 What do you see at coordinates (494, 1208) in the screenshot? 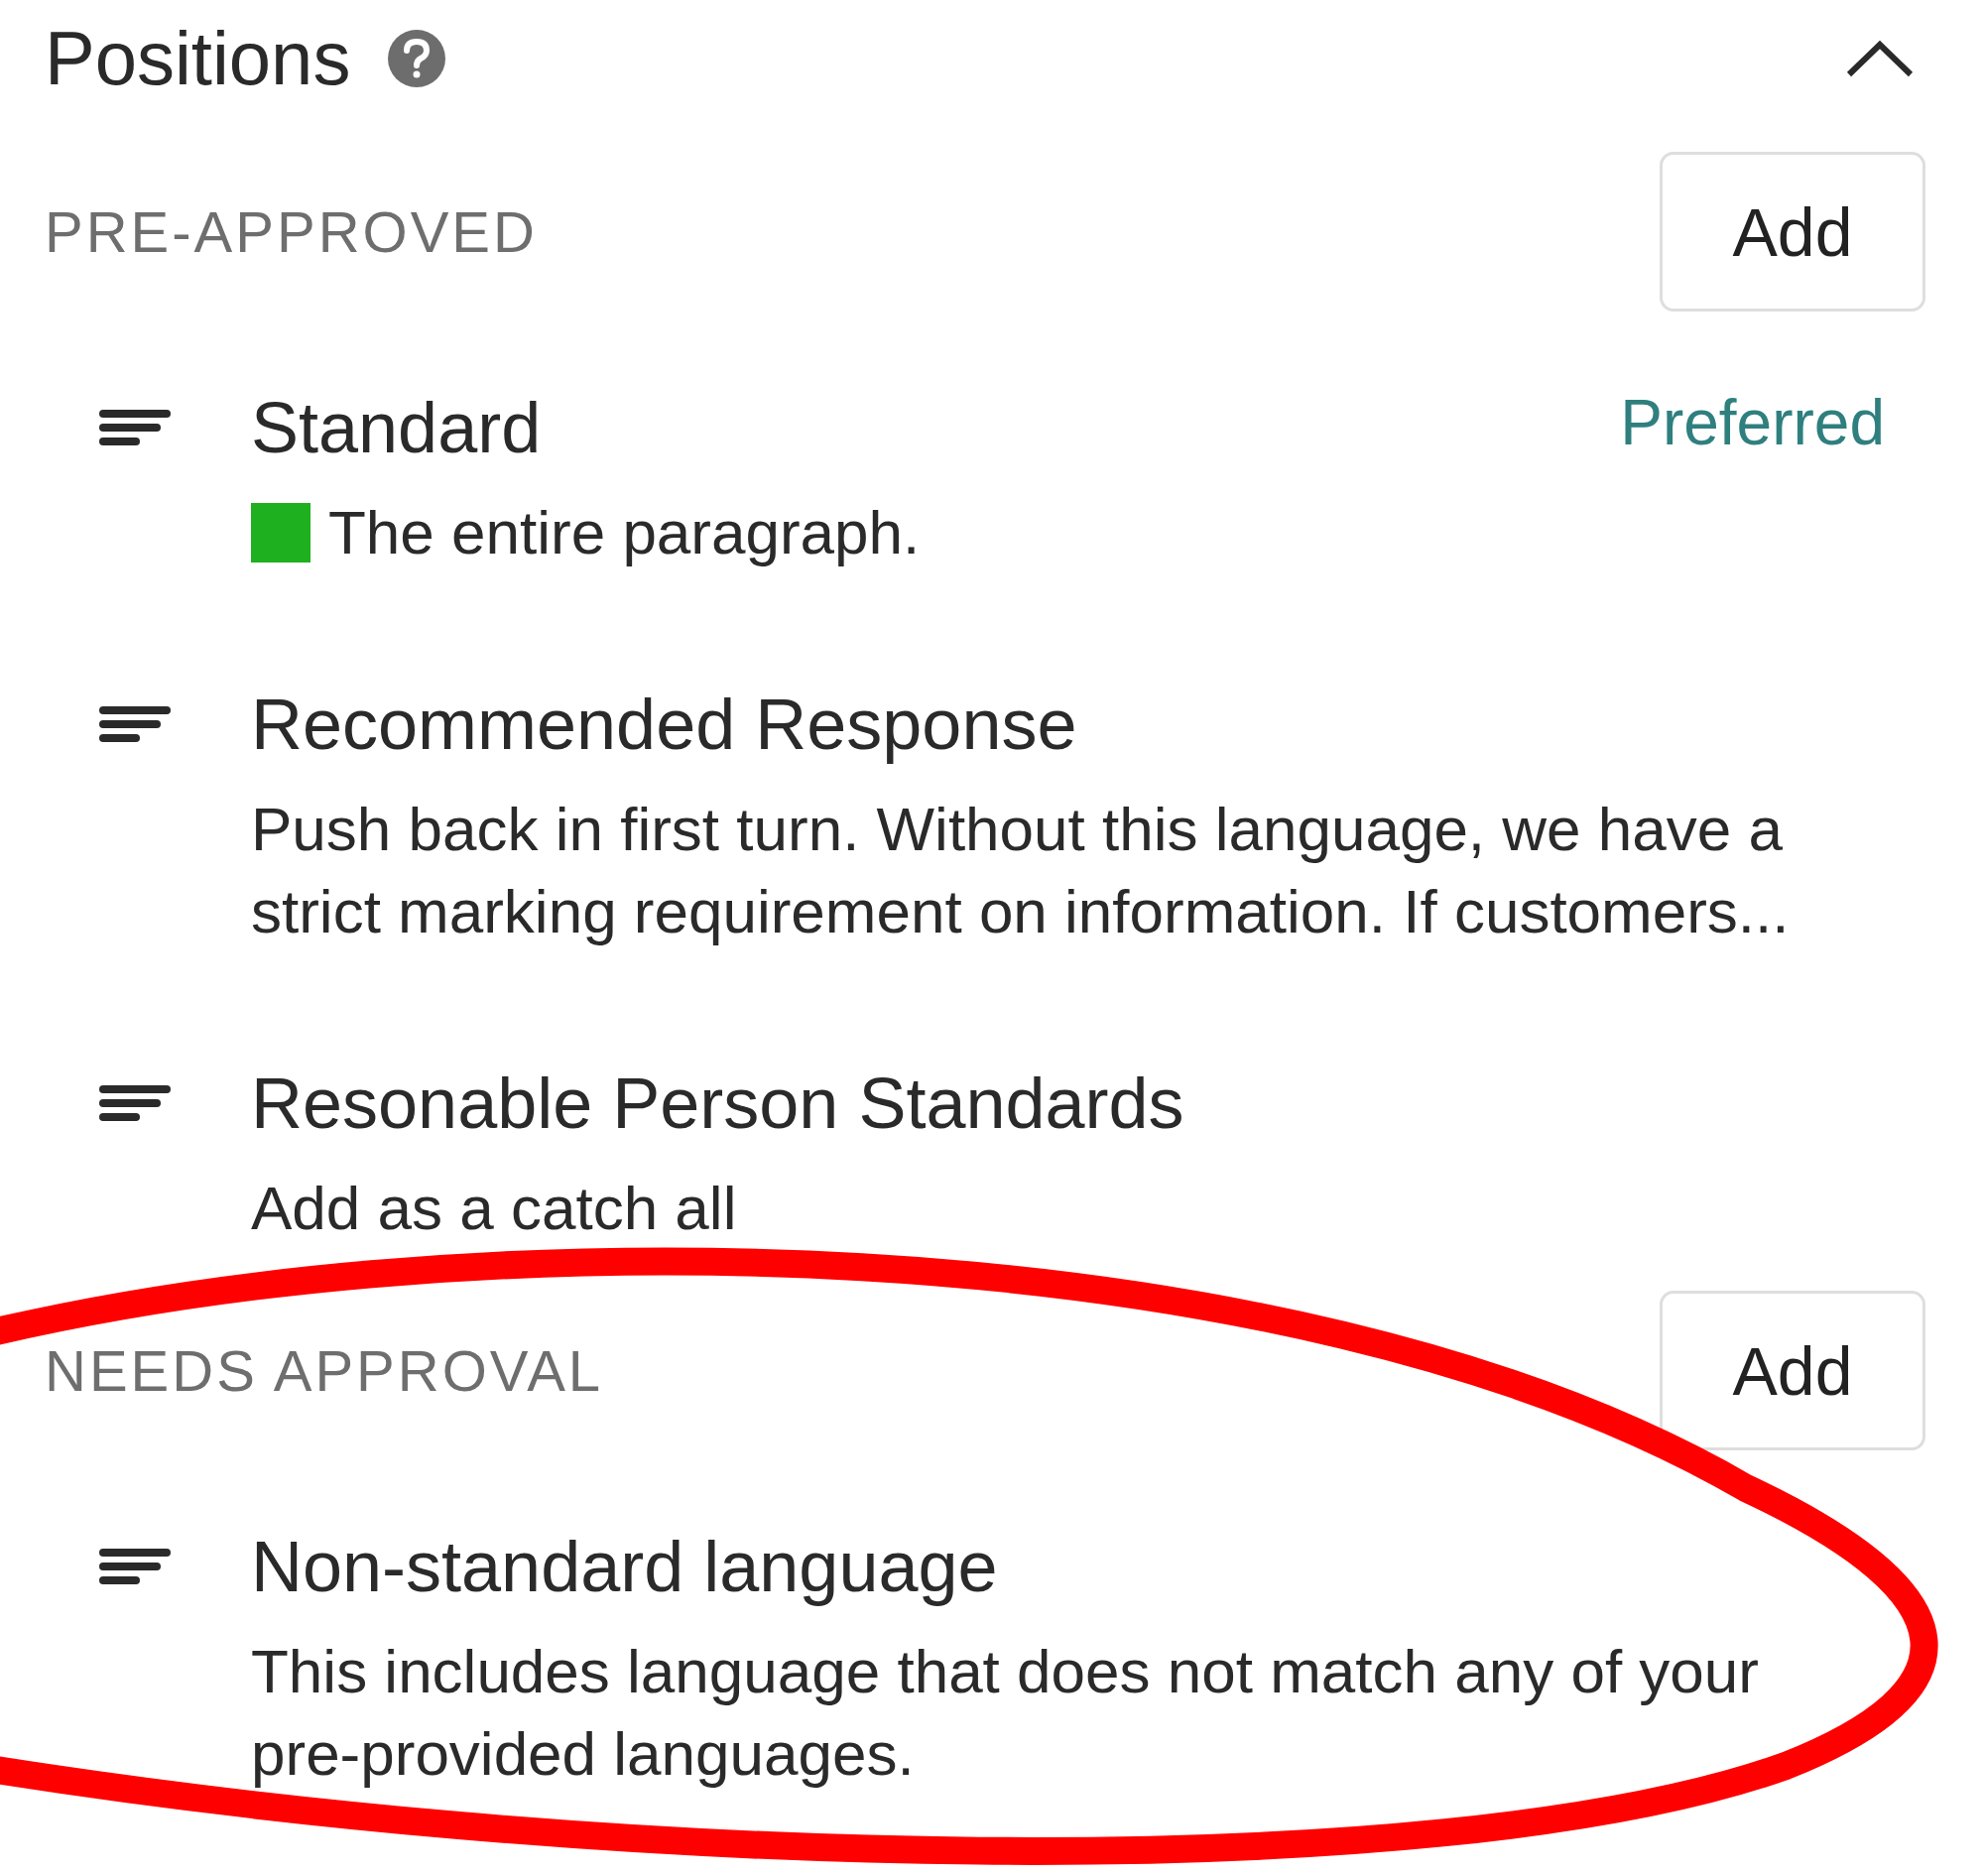
I see `position-description: Add as a catch all` at bounding box center [494, 1208].